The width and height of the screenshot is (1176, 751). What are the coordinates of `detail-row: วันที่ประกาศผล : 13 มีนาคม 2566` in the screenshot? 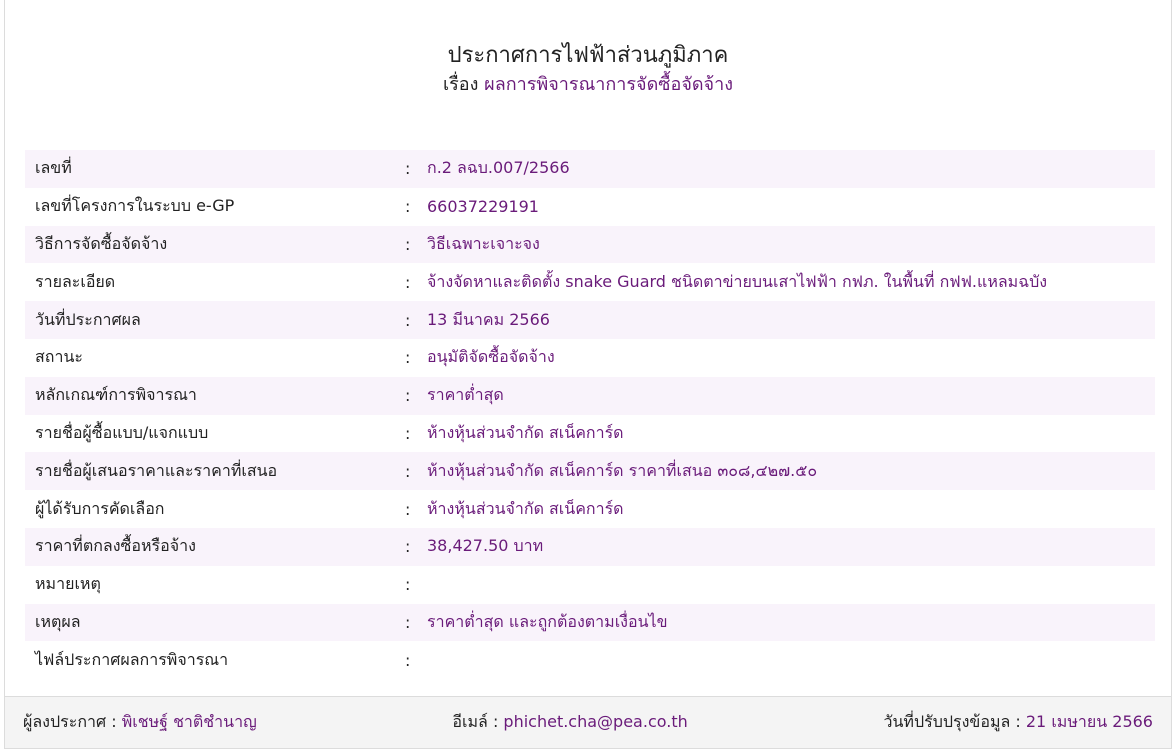 It's located at (590, 320).